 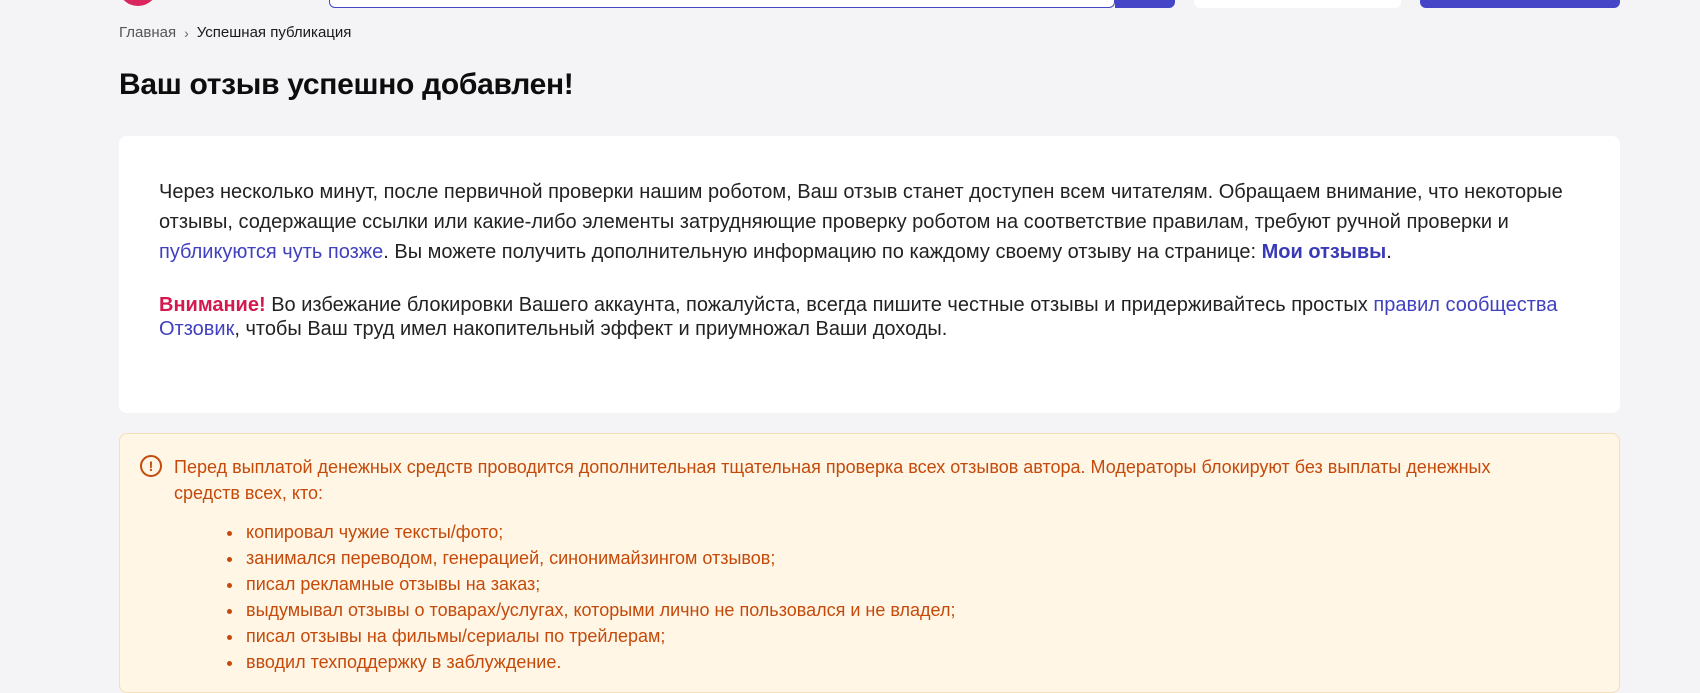 What do you see at coordinates (1297, 4) in the screenshot?
I see `header-select` at bounding box center [1297, 4].